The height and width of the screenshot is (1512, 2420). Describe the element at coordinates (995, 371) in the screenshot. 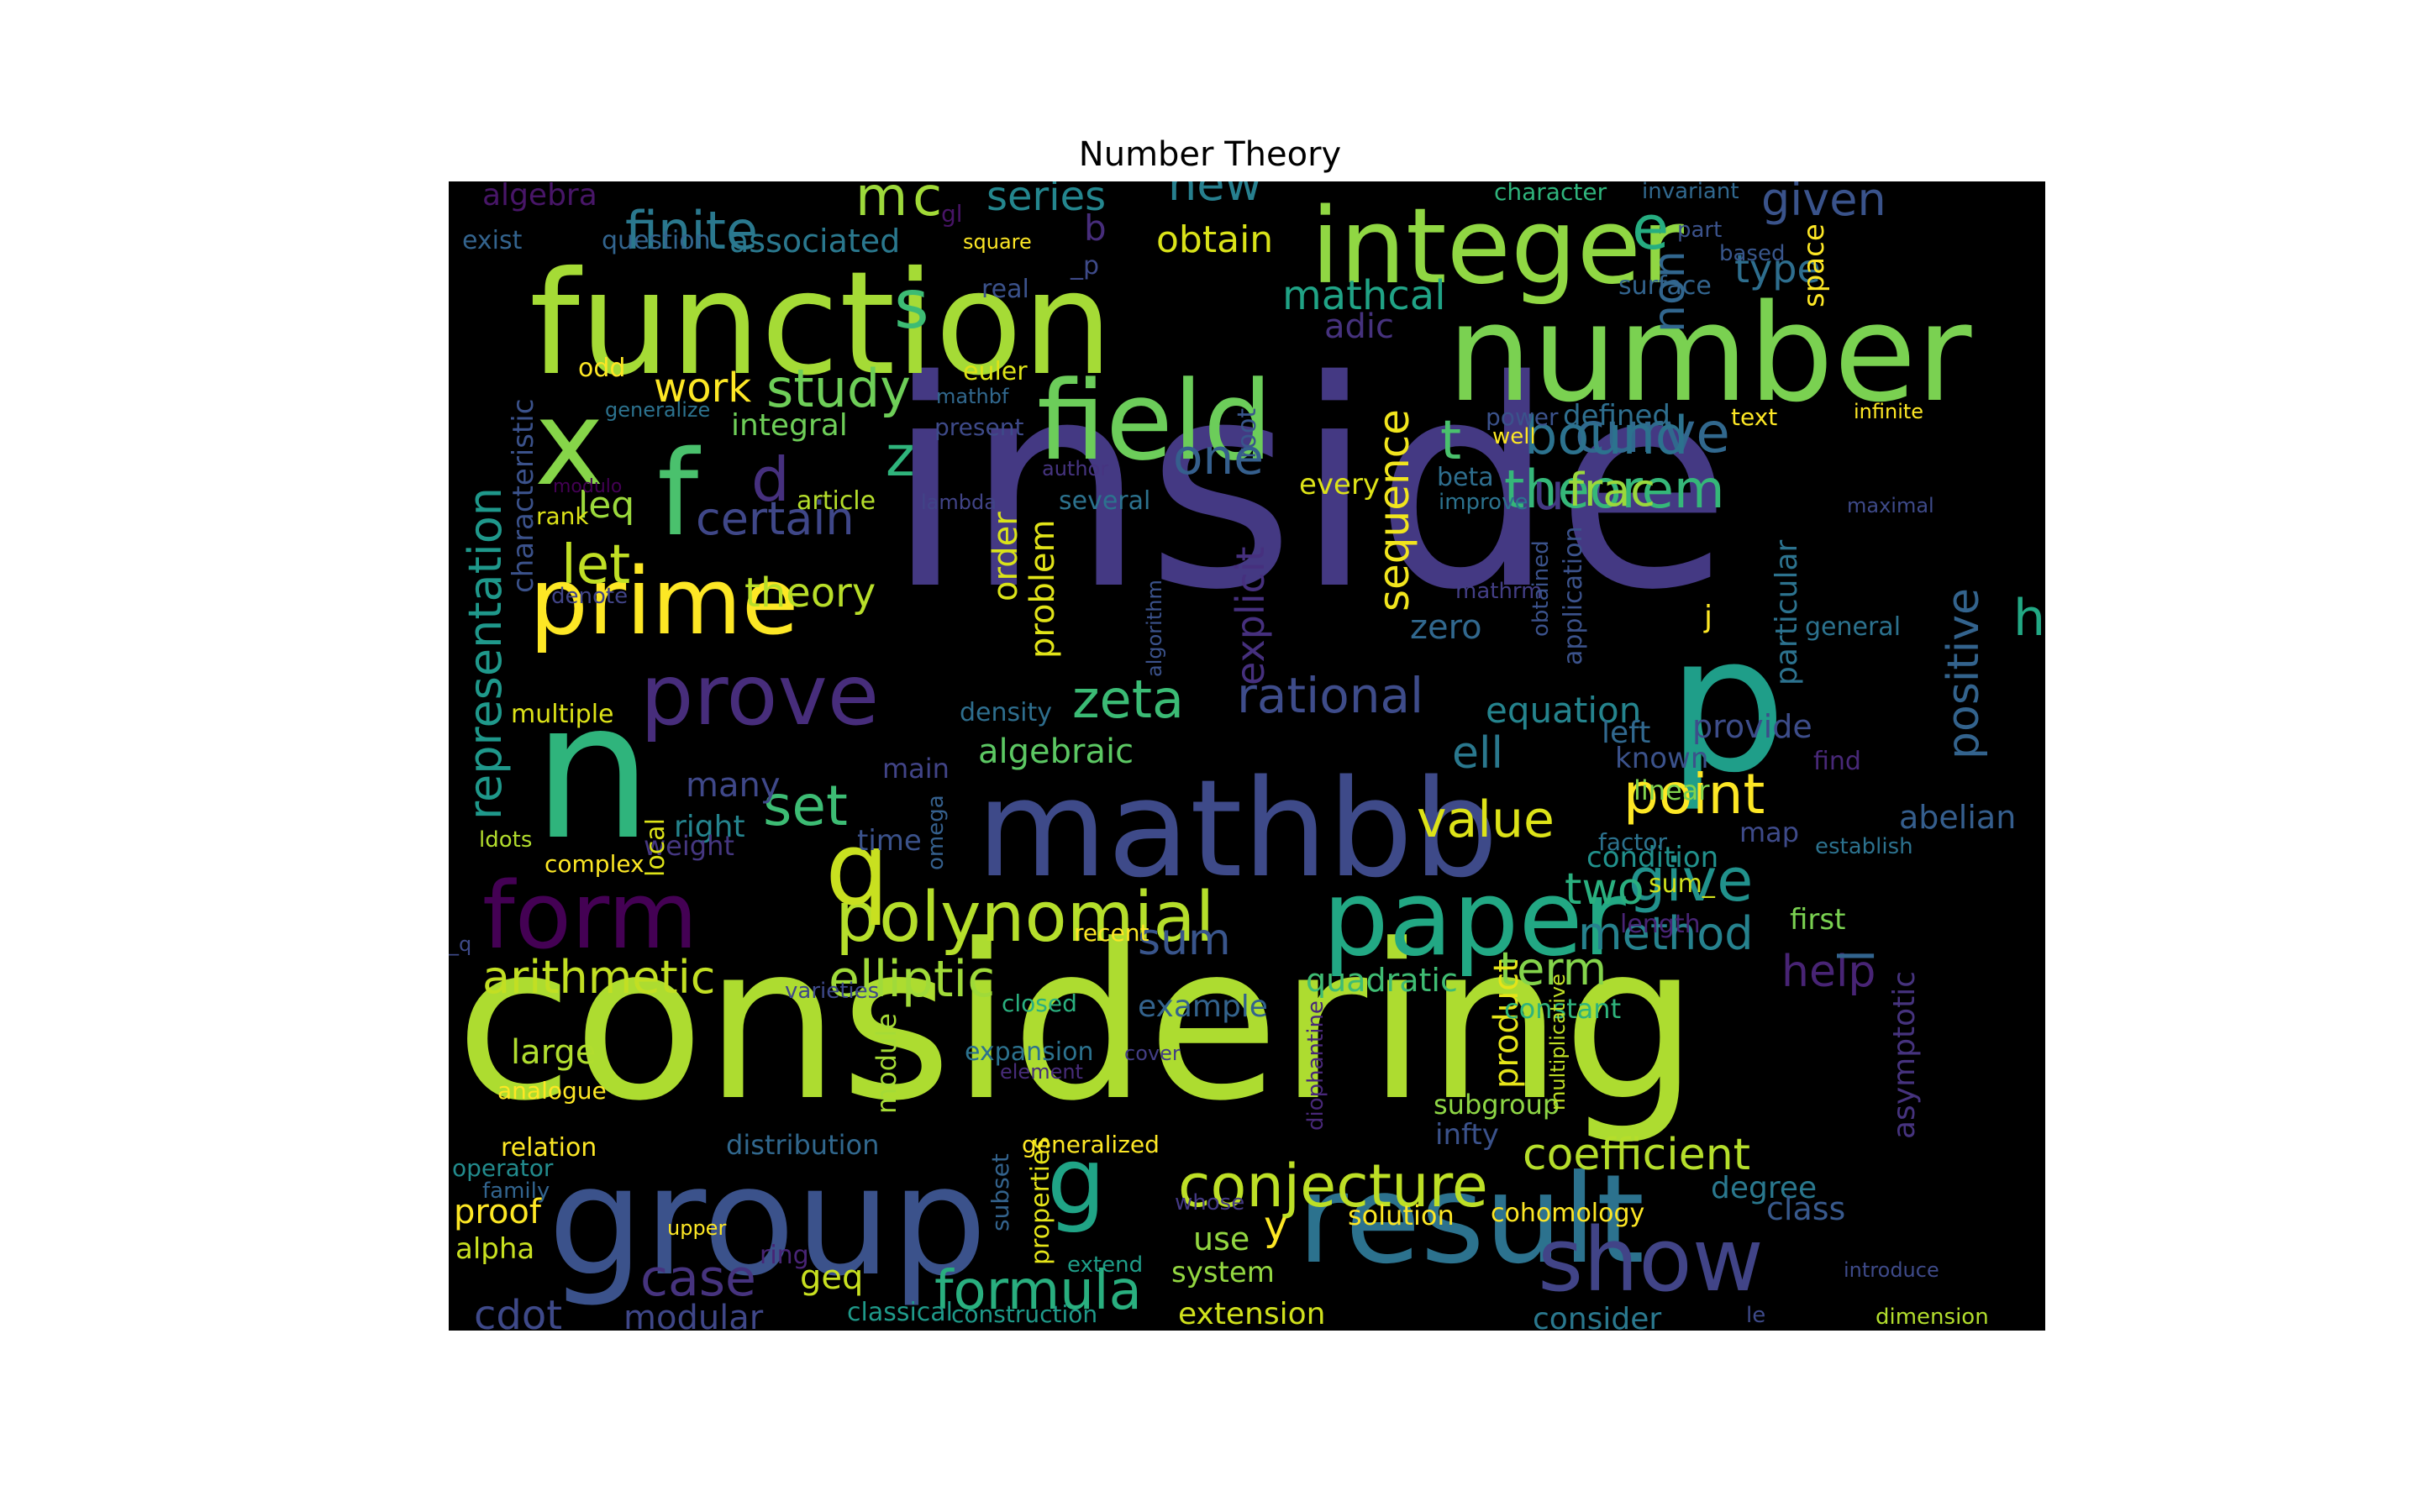

I see `word-euler: euler` at that location.